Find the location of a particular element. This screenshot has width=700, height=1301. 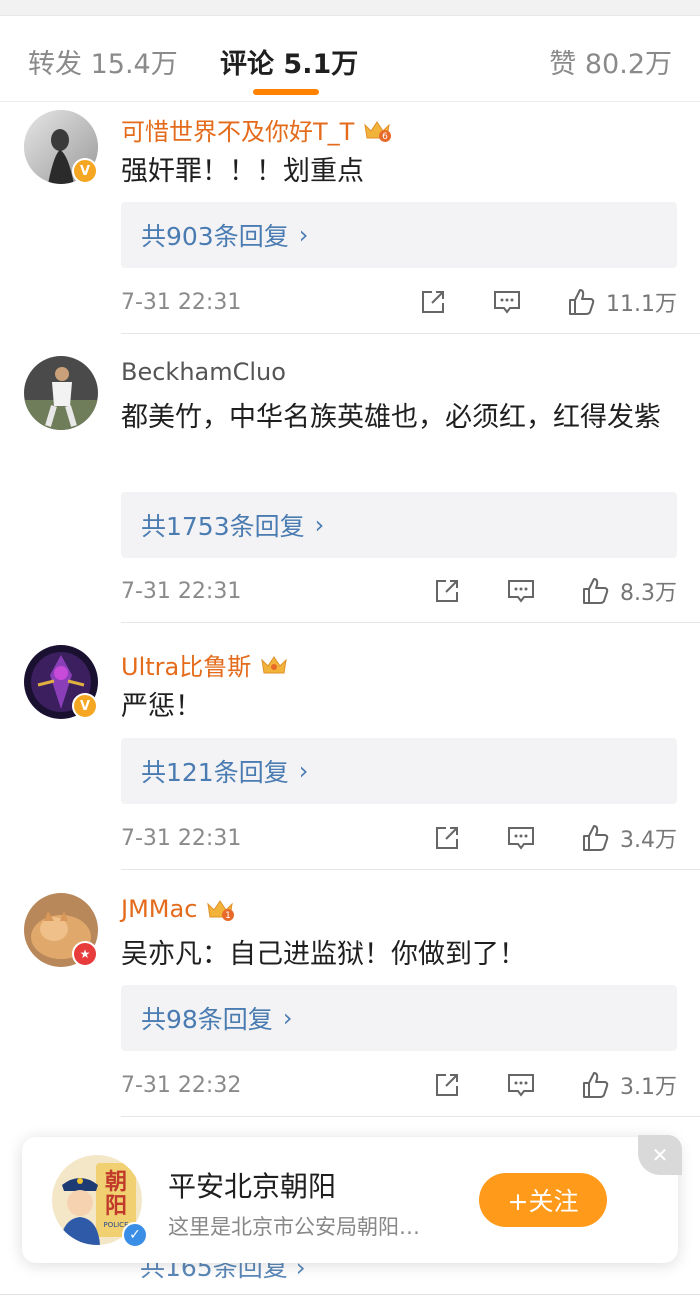

comment-actions: 8.3万 is located at coordinates (554, 591).